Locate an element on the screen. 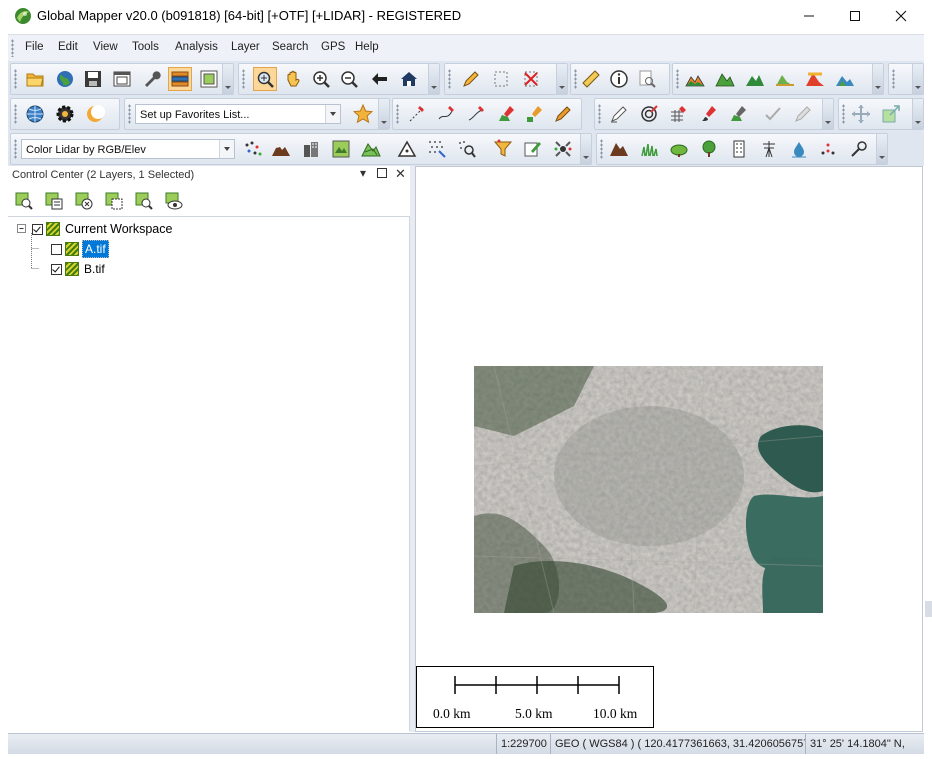 The height and width of the screenshot is (759, 932). scan-button is located at coordinates (341, 149).